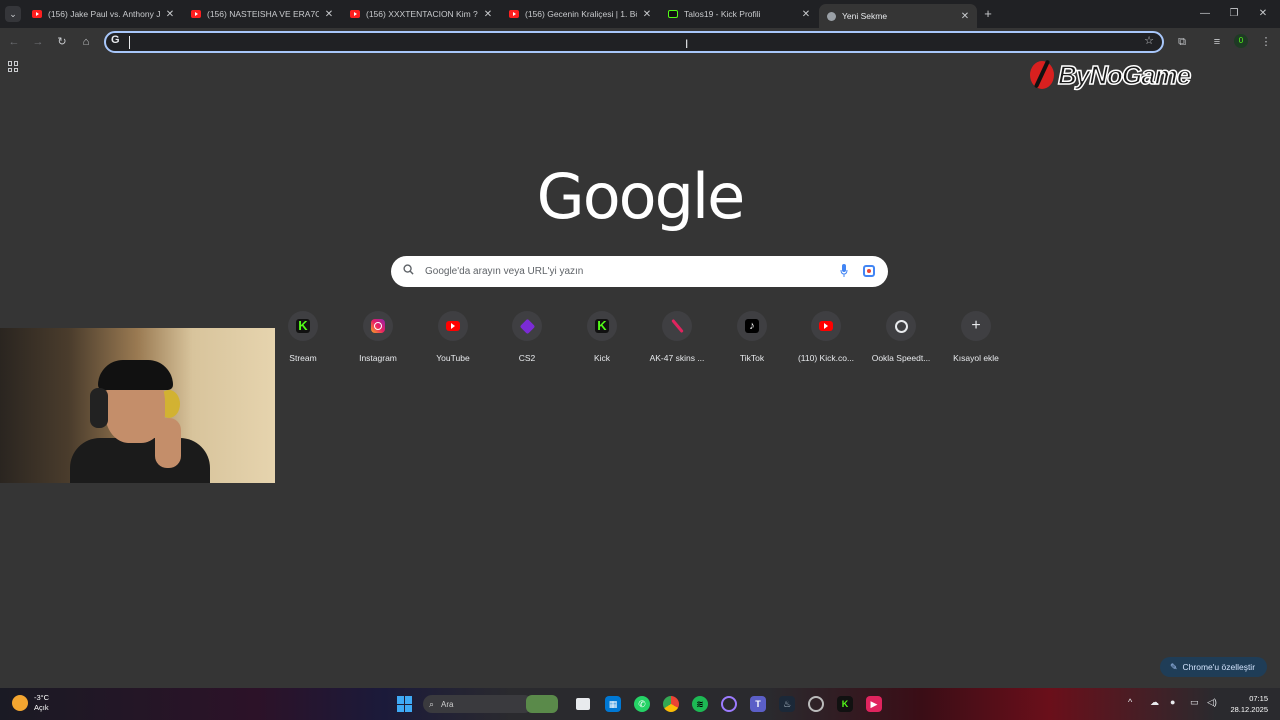 The height and width of the screenshot is (720, 1280). What do you see at coordinates (976, 325) in the screenshot?
I see `plus-icon: +` at bounding box center [976, 325].